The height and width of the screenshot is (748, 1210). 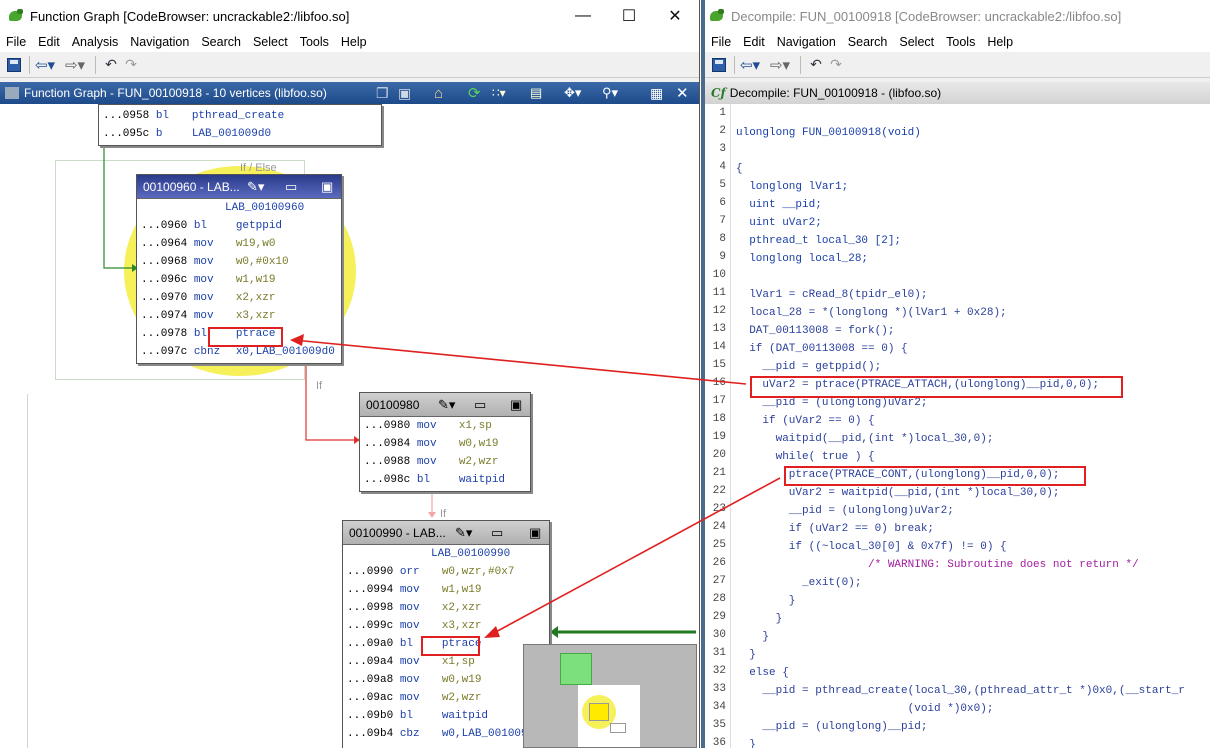 I want to click on navigation-icon: ✥▾, so click(x=572, y=93).